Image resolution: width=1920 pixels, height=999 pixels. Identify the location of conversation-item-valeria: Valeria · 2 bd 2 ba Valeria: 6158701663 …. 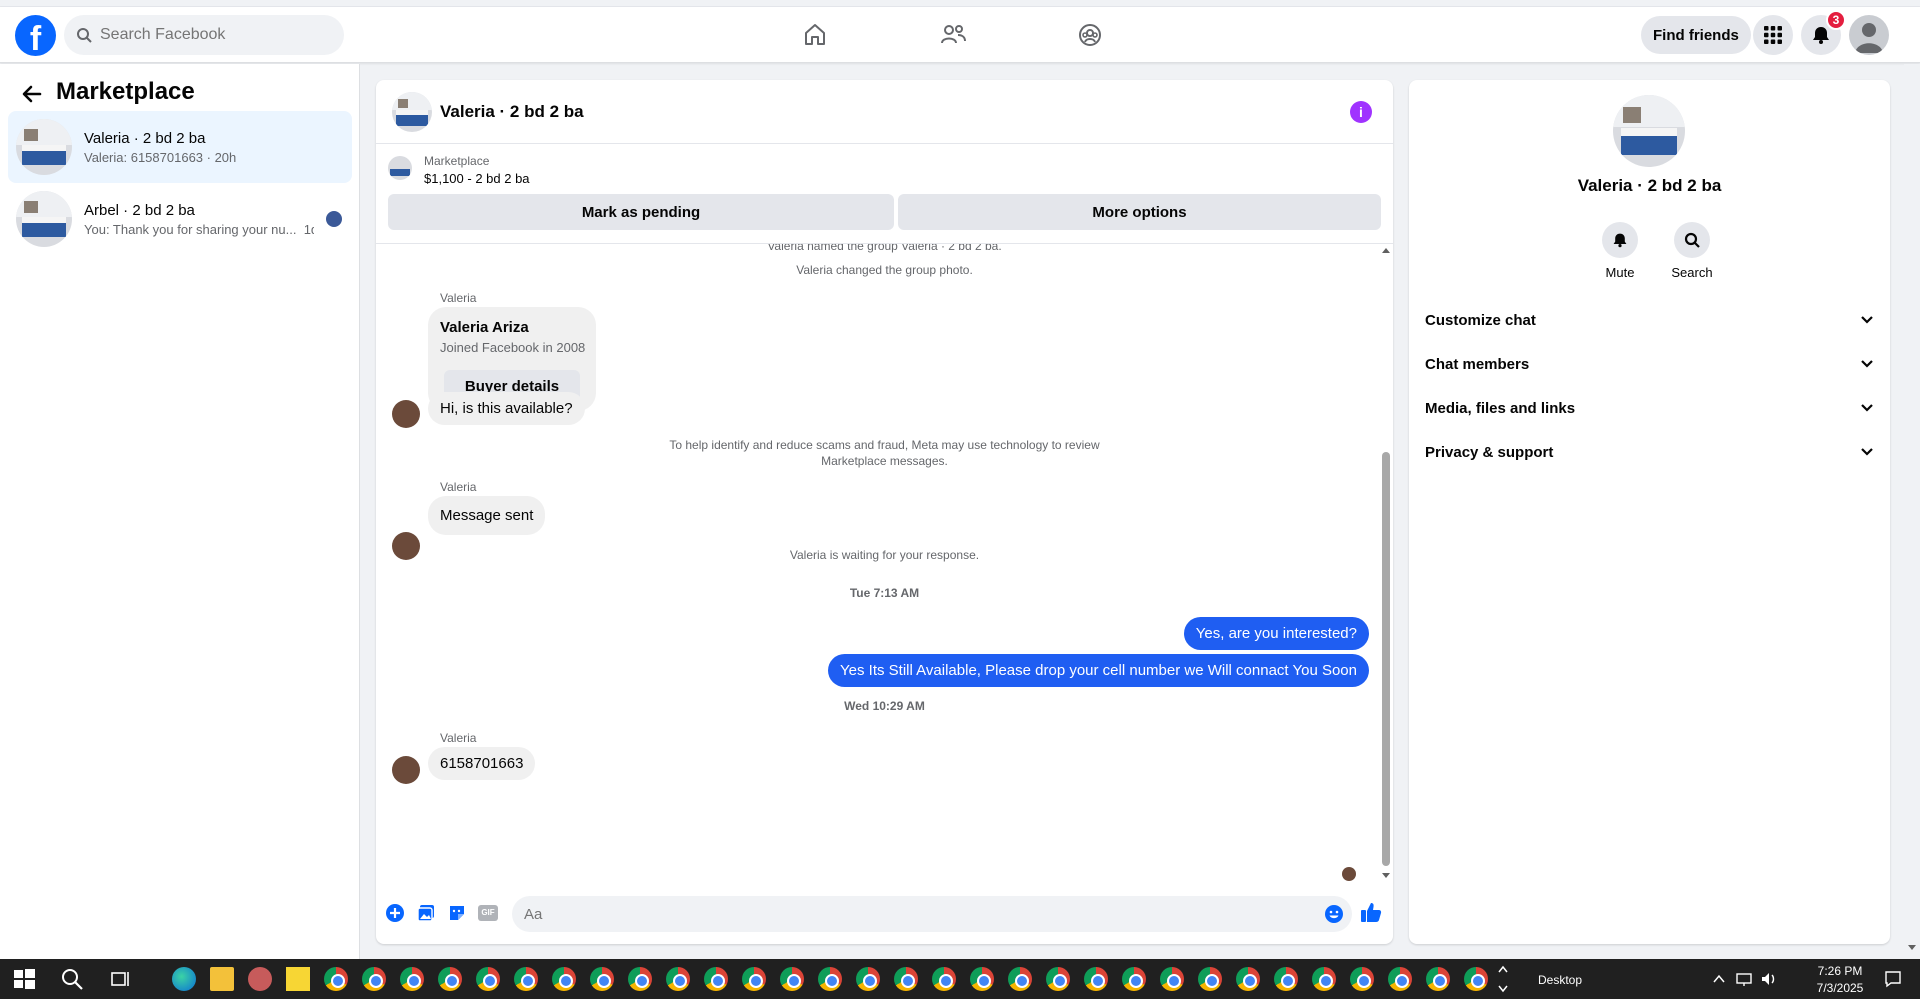
(180, 147).